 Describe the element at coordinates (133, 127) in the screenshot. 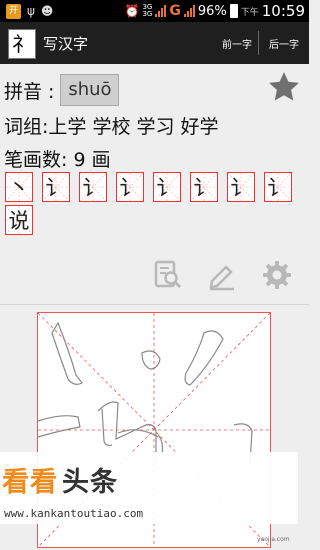

I see `words-list: 上学 学校 学习 好学` at that location.